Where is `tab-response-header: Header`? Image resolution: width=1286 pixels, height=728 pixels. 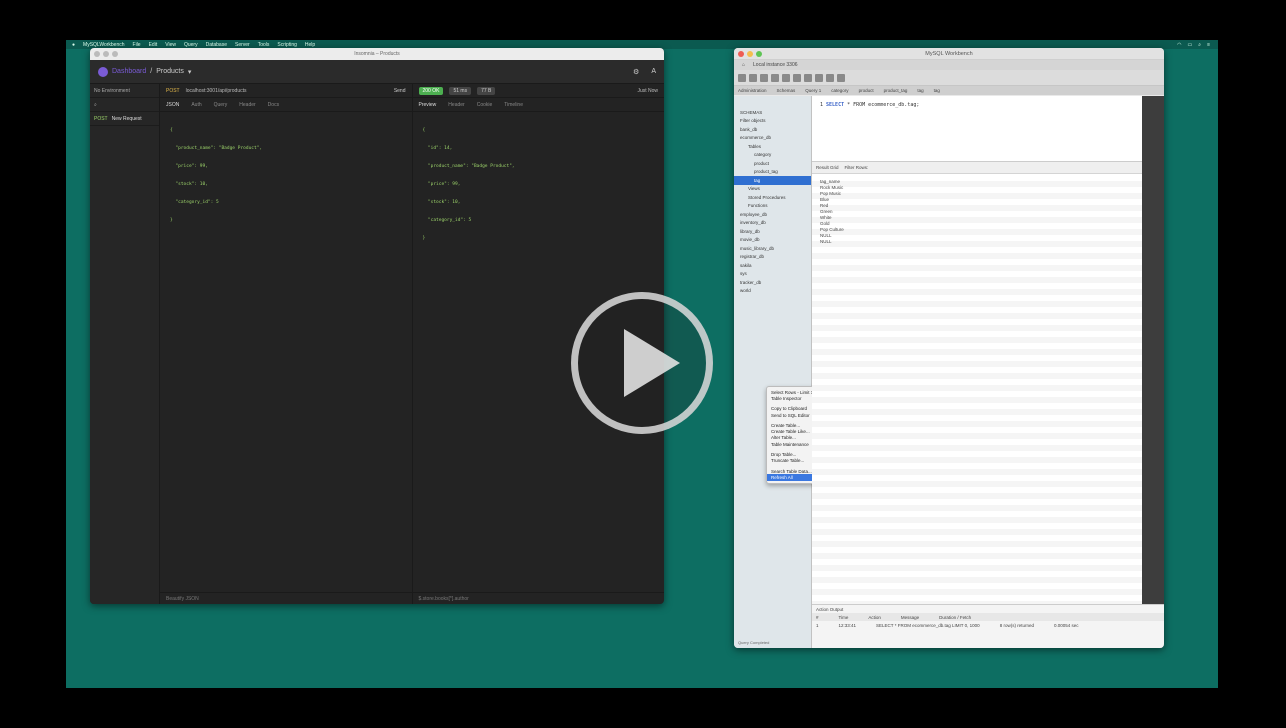
tab-response-header: Header is located at coordinates (456, 105).